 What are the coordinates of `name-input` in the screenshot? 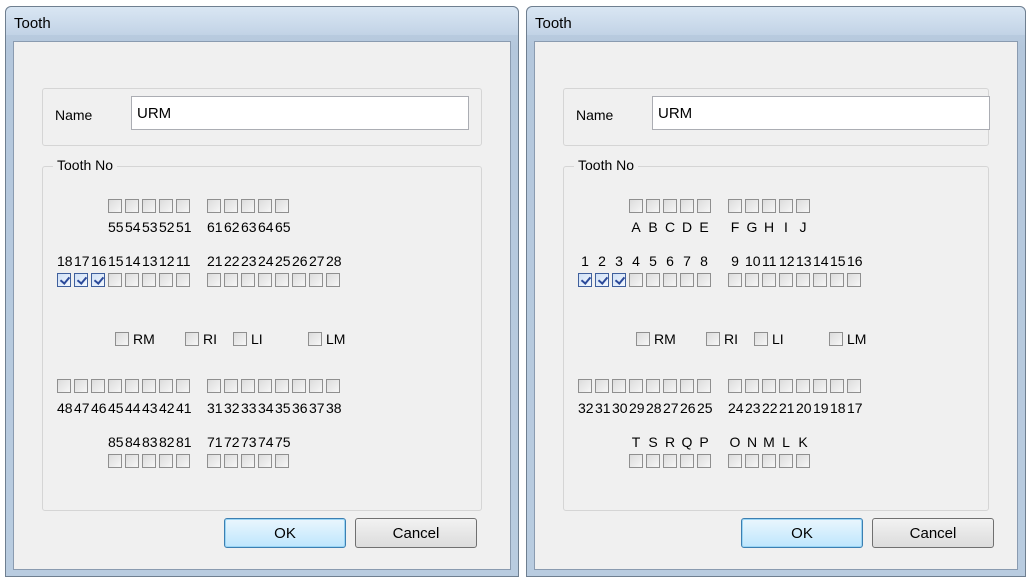 It's located at (300, 113).